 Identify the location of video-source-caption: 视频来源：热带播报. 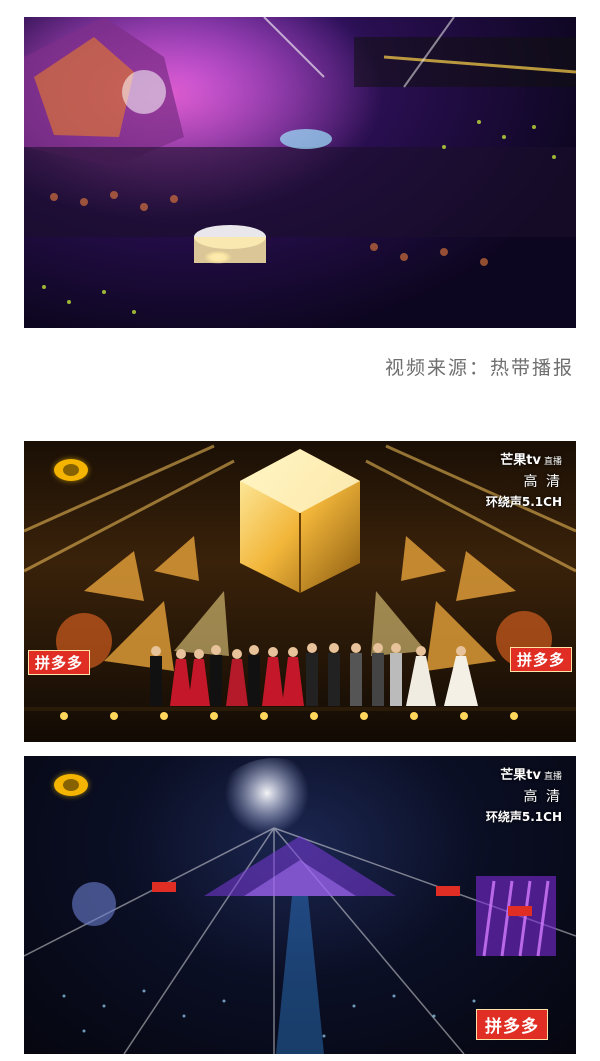
(479, 368).